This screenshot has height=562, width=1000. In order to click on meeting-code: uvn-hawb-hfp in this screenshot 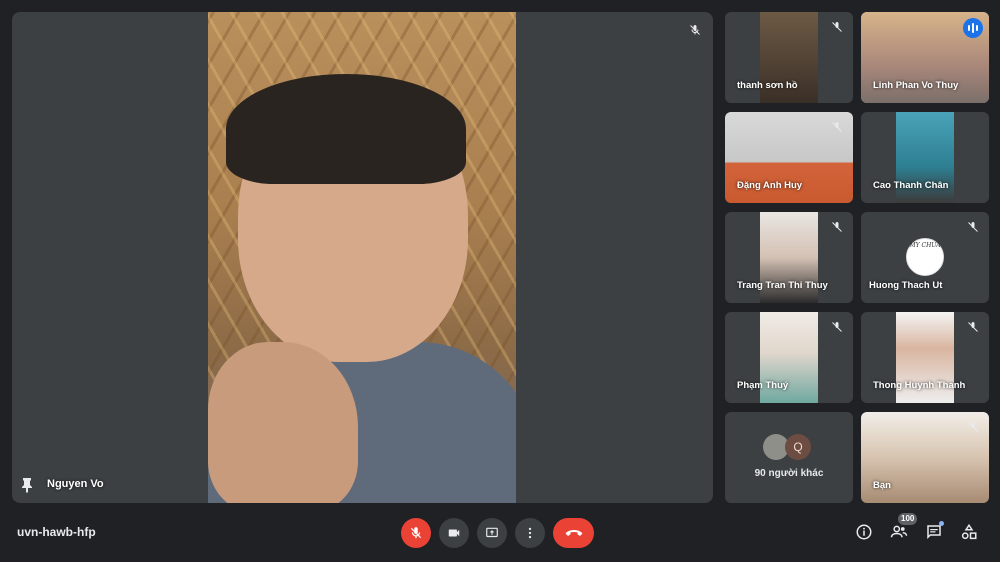, I will do `click(56, 532)`.